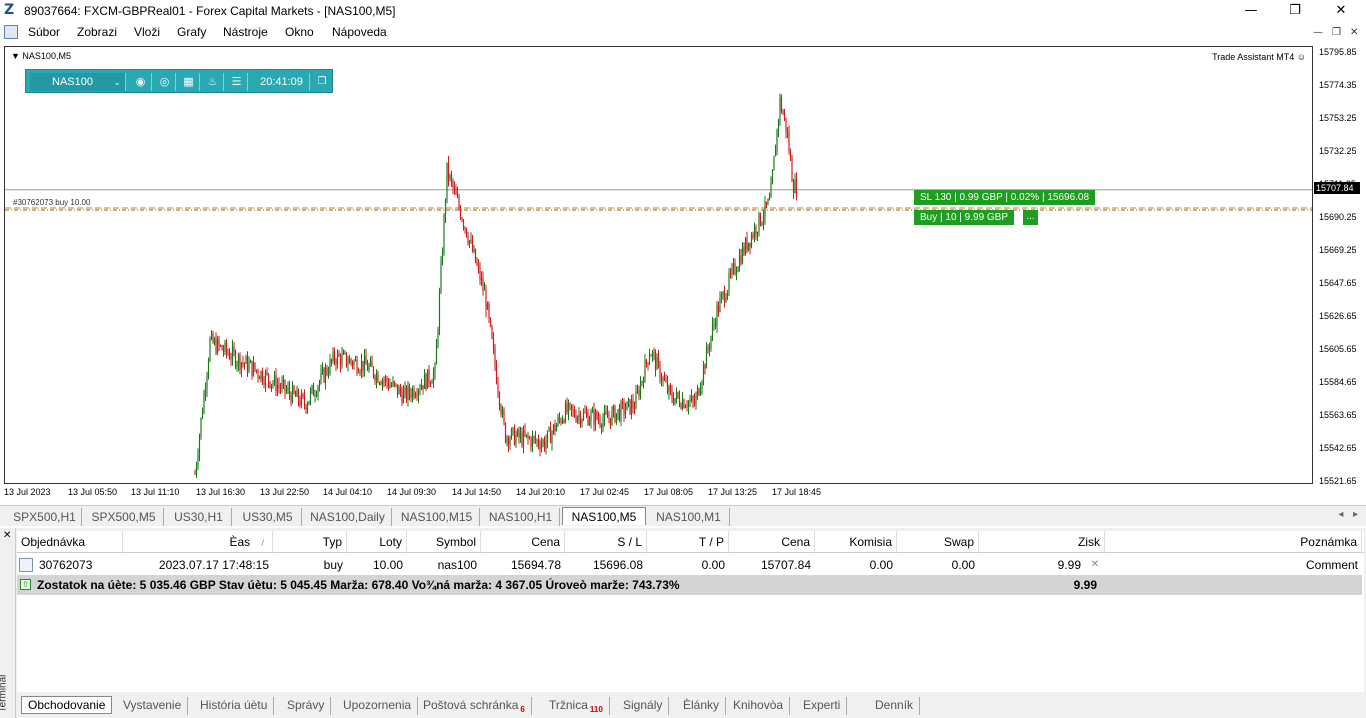 The width and height of the screenshot is (1366, 718). I want to click on minimize-icon: —, so click(1251, 11).